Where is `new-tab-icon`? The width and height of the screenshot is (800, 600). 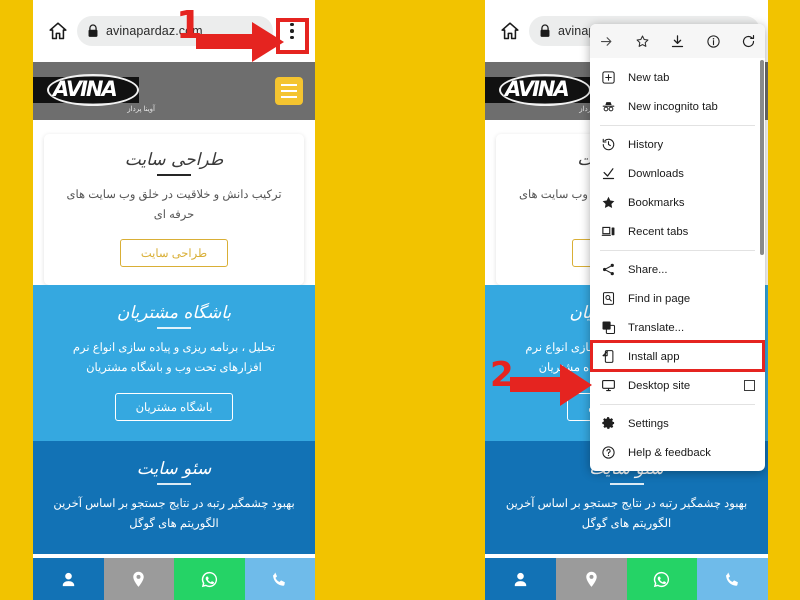 new-tab-icon is located at coordinates (608, 77).